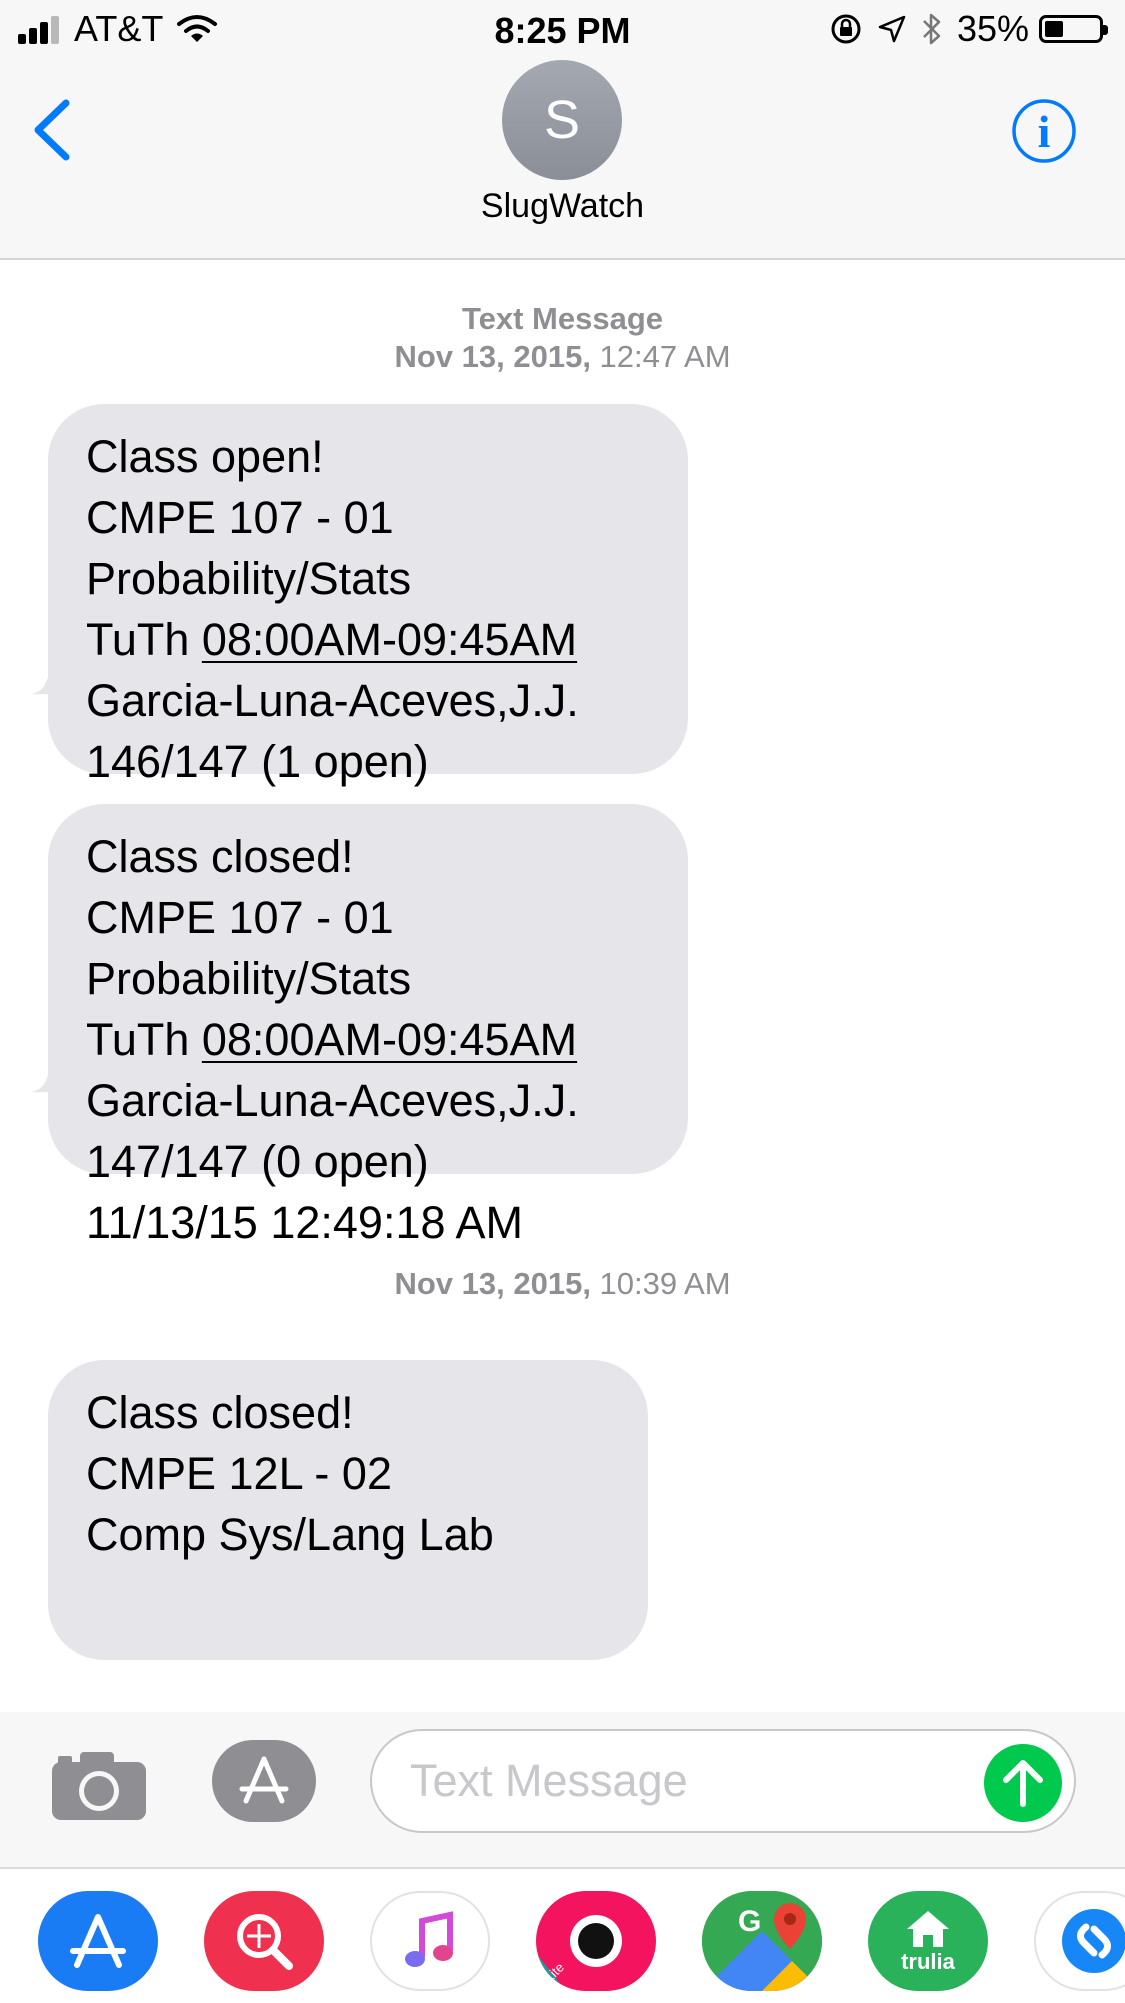  I want to click on status-right: 35%, so click(968, 29).